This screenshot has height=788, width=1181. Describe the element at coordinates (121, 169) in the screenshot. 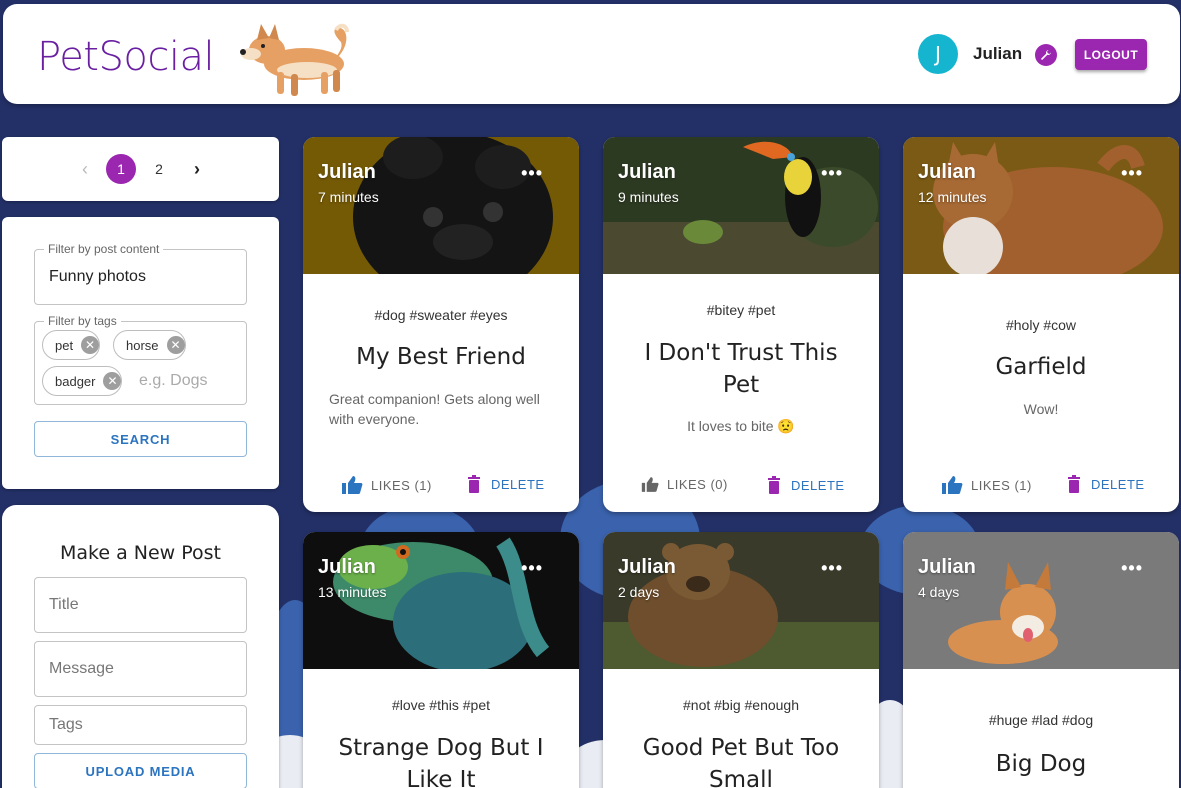

I see `page-1-button: 1` at that location.